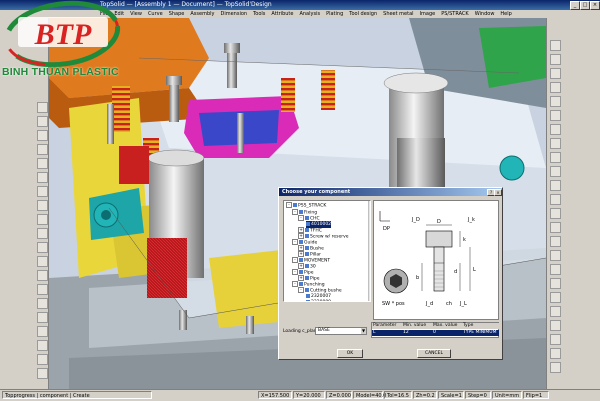 This screenshot has height=401, width=600. Describe the element at coordinates (369, 251) in the screenshot. I see `tree-scrollbar` at that location.